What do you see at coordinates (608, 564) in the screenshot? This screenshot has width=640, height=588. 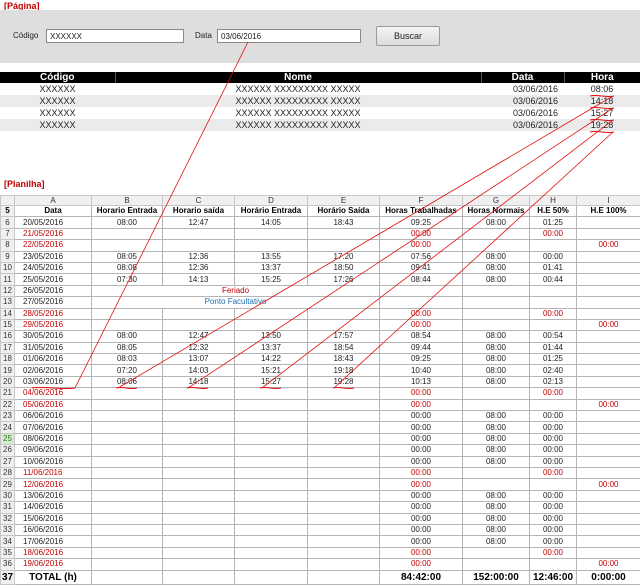 I see `cell-he-100: 00:00` at bounding box center [608, 564].